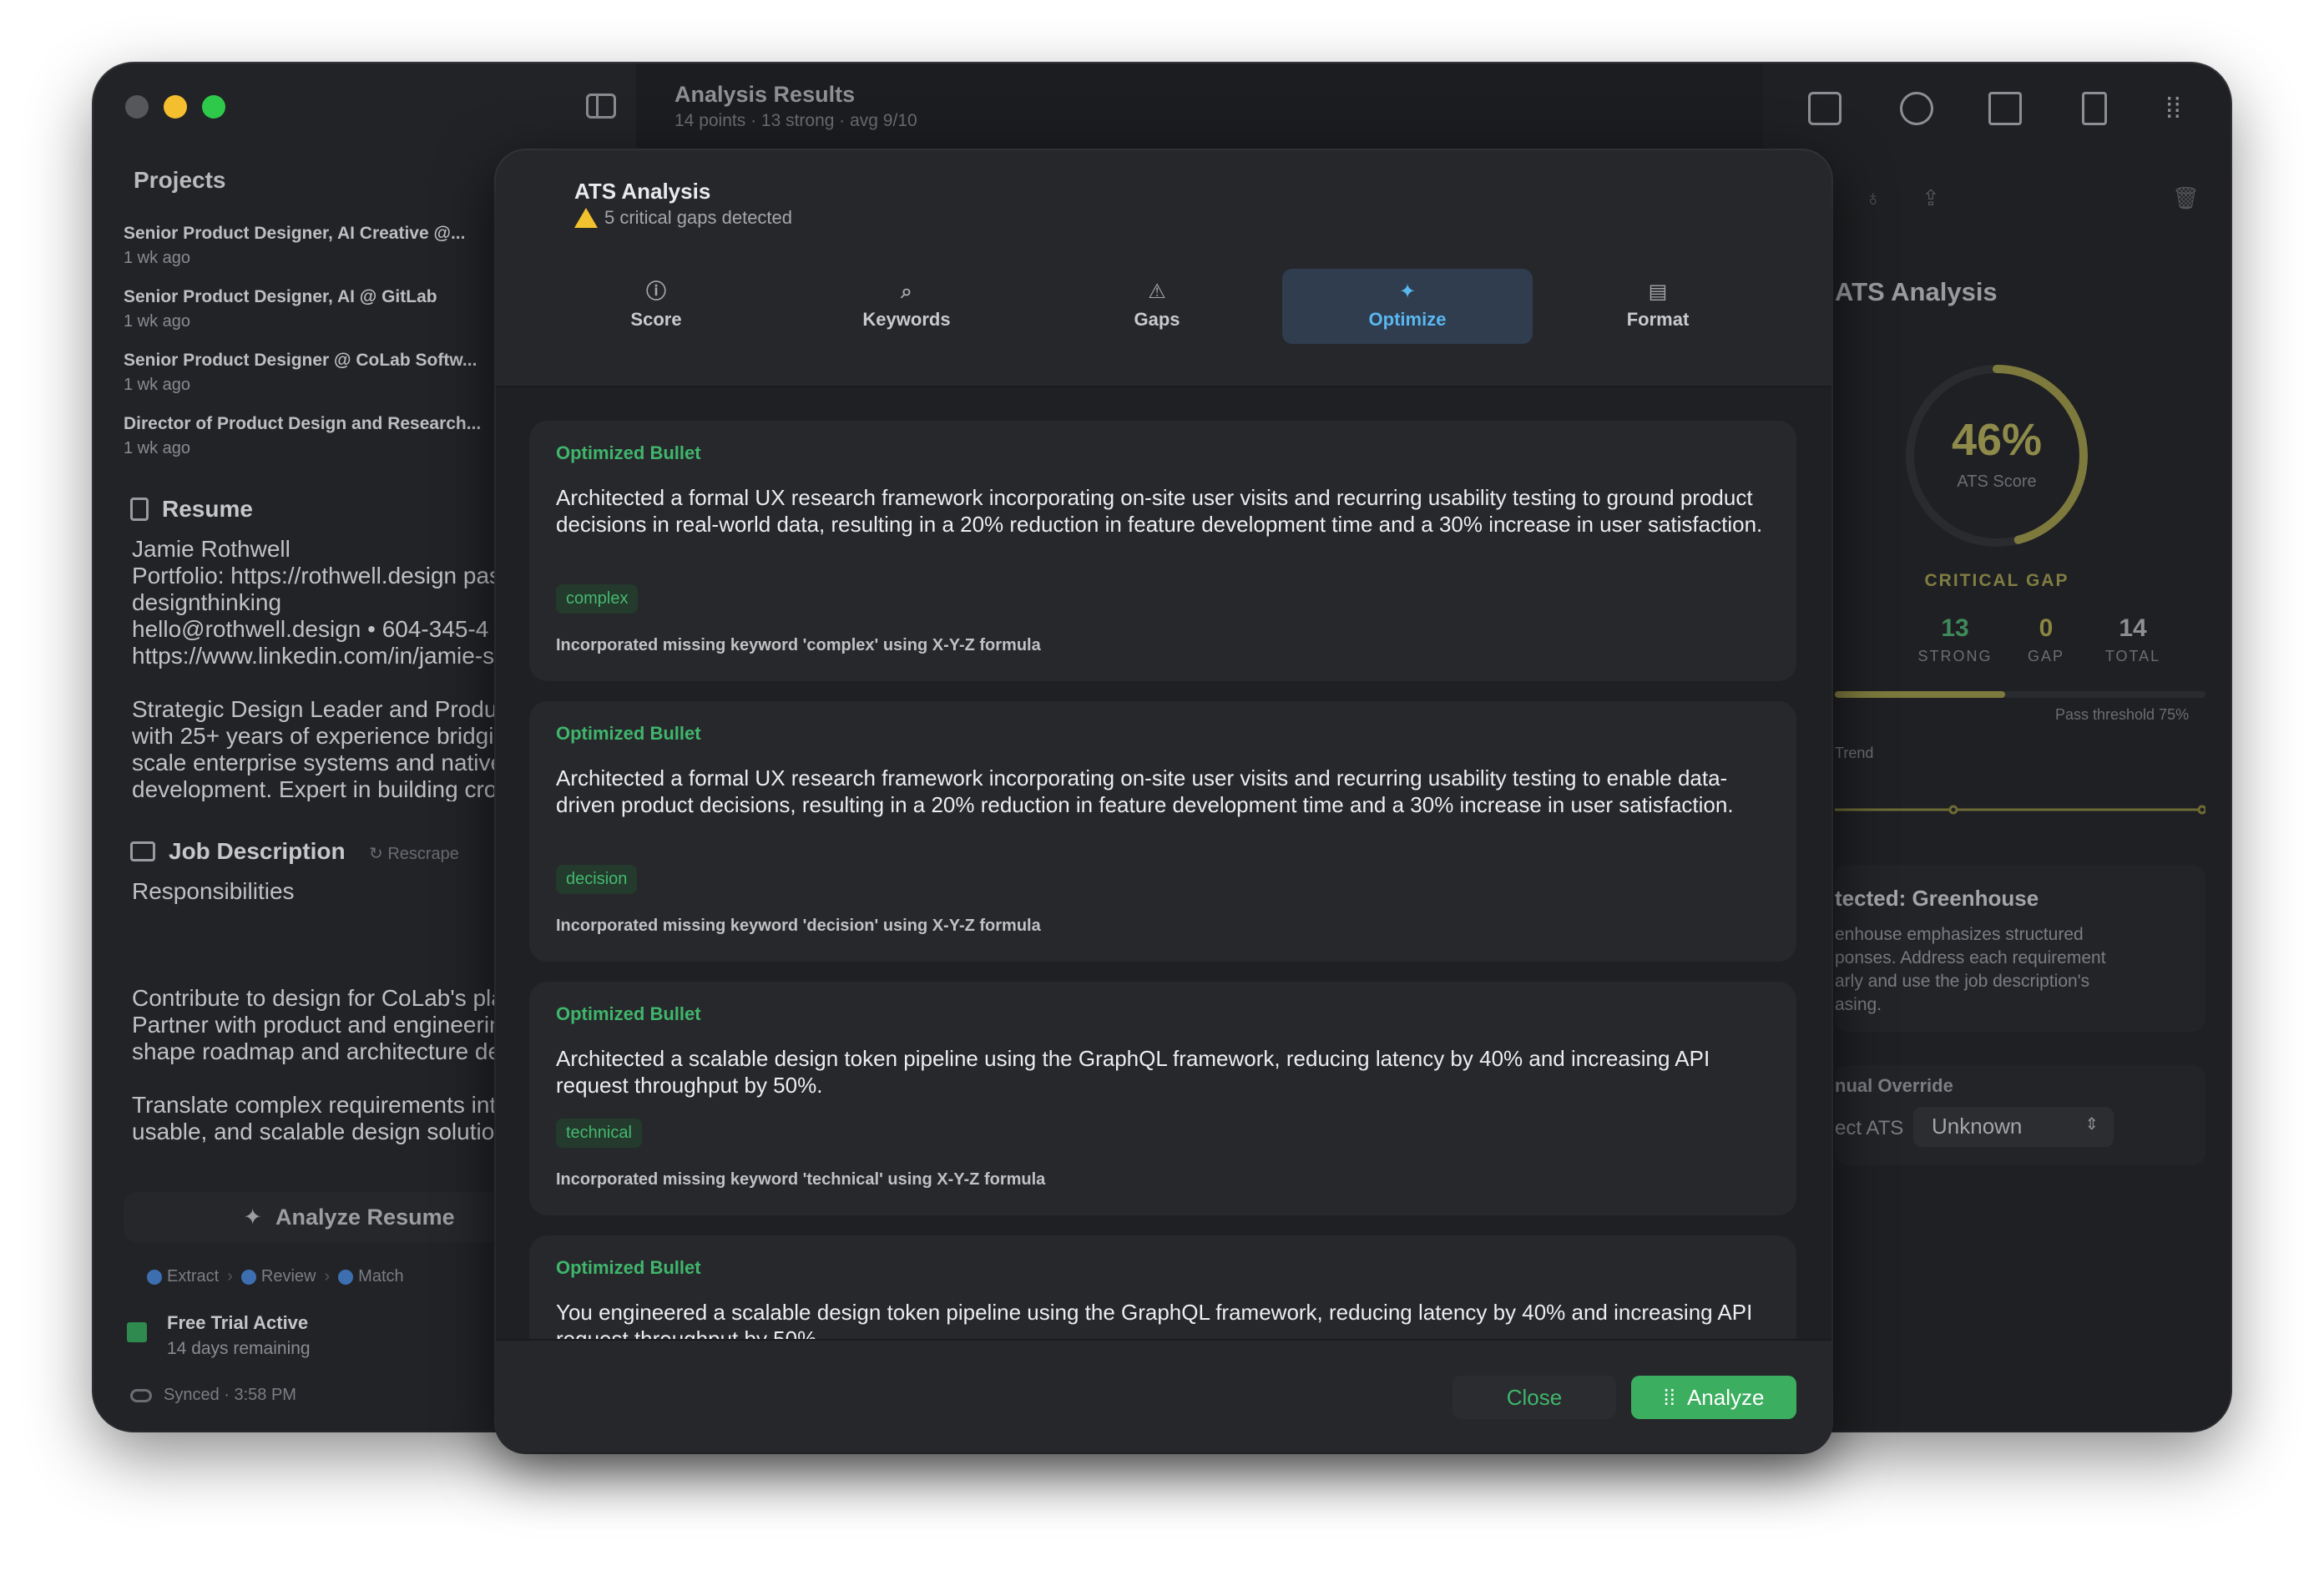 The width and height of the screenshot is (2324, 1576). What do you see at coordinates (1163, 1395) in the screenshot?
I see `modal-footer: Close ⁞⁞ Analyze` at bounding box center [1163, 1395].